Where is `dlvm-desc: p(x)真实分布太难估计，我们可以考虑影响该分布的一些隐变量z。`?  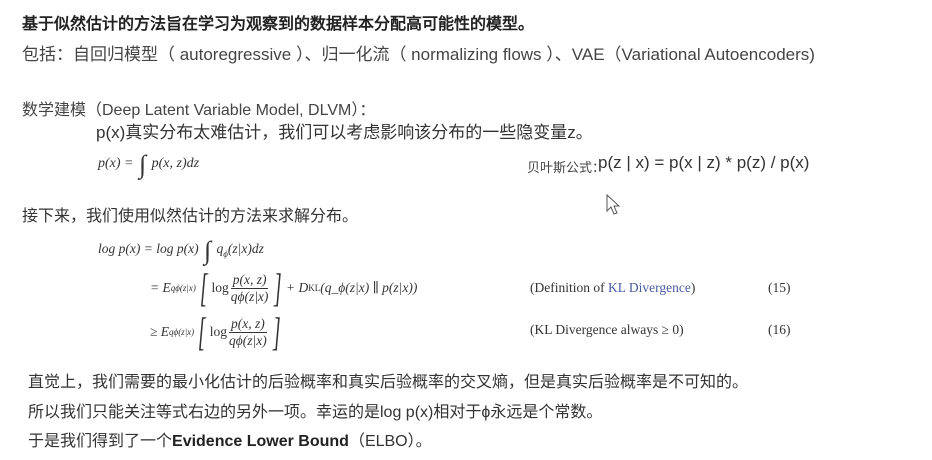
dlvm-desc: p(x)真实分布太难估计，我们可以考虑影响该分布的一些隐变量z。 is located at coordinates (344, 132).